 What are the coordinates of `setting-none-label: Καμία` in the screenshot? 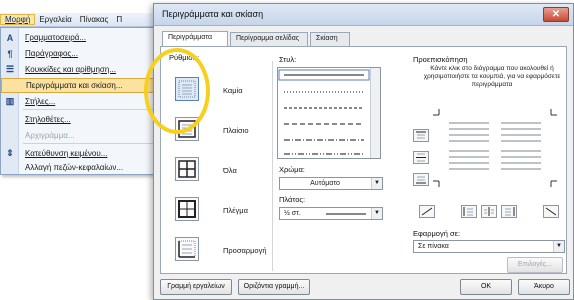 It's located at (233, 90).